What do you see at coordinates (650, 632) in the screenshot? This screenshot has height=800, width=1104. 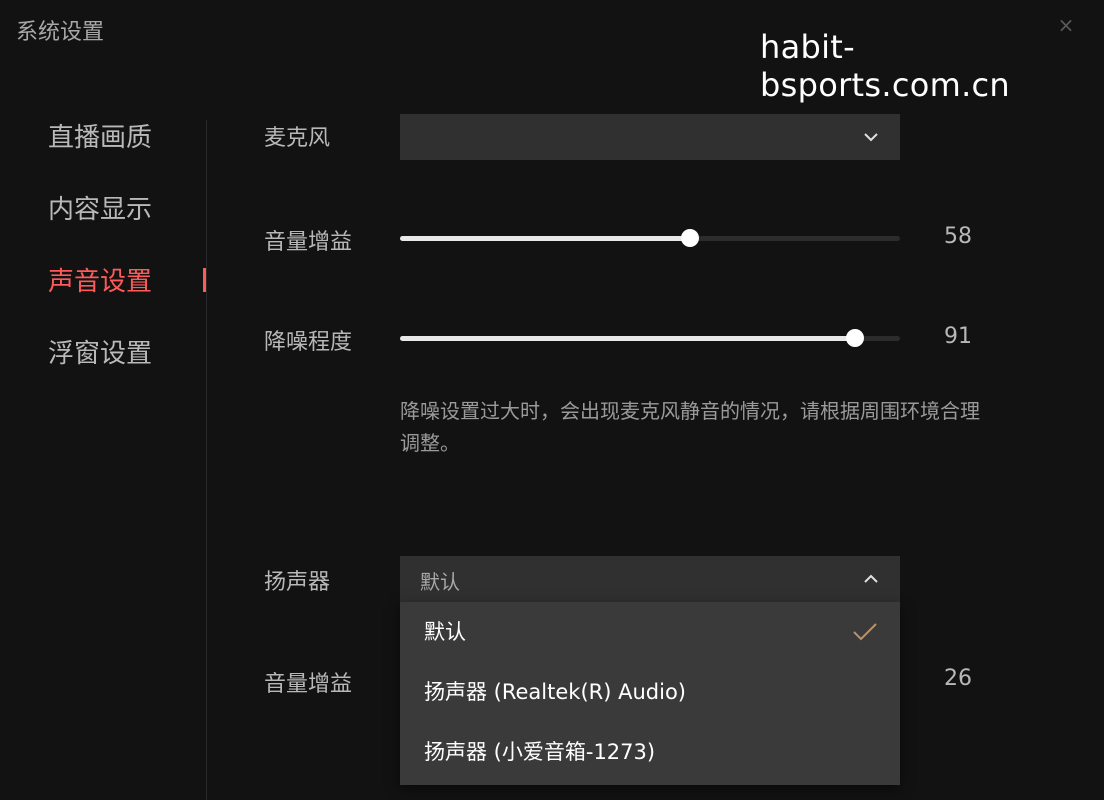 I see `speaker-option-default: 默认` at bounding box center [650, 632].